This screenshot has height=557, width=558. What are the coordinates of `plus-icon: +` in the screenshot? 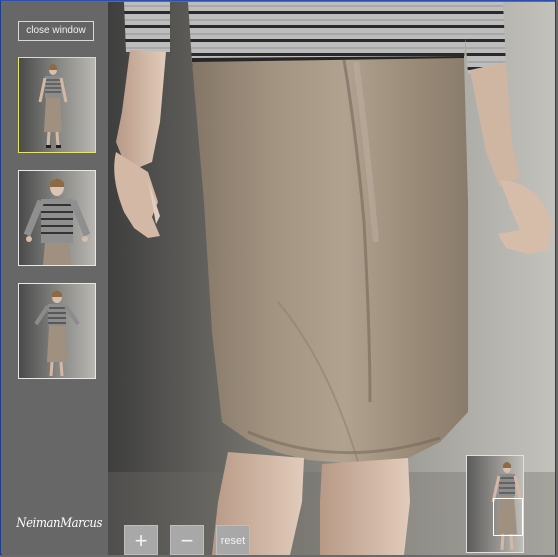 It's located at (141, 540).